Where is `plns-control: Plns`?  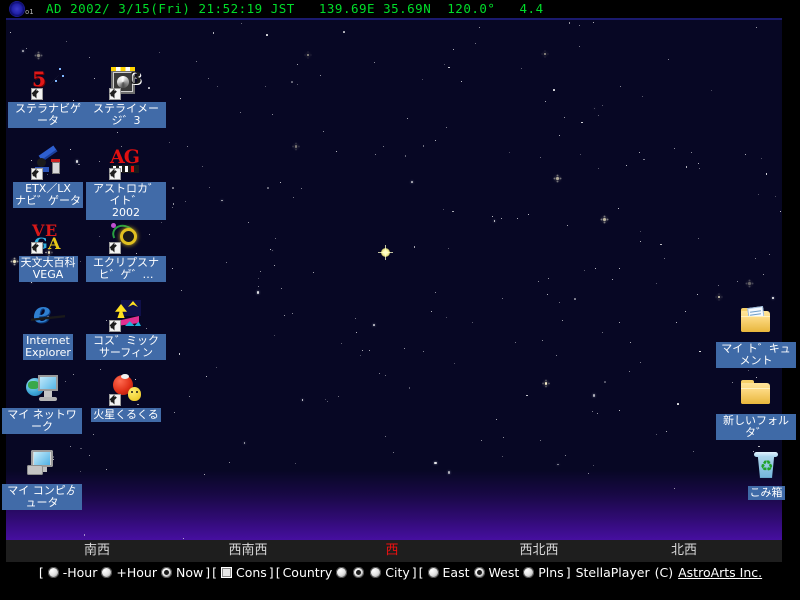
plns-control: Plns is located at coordinates (542, 572).